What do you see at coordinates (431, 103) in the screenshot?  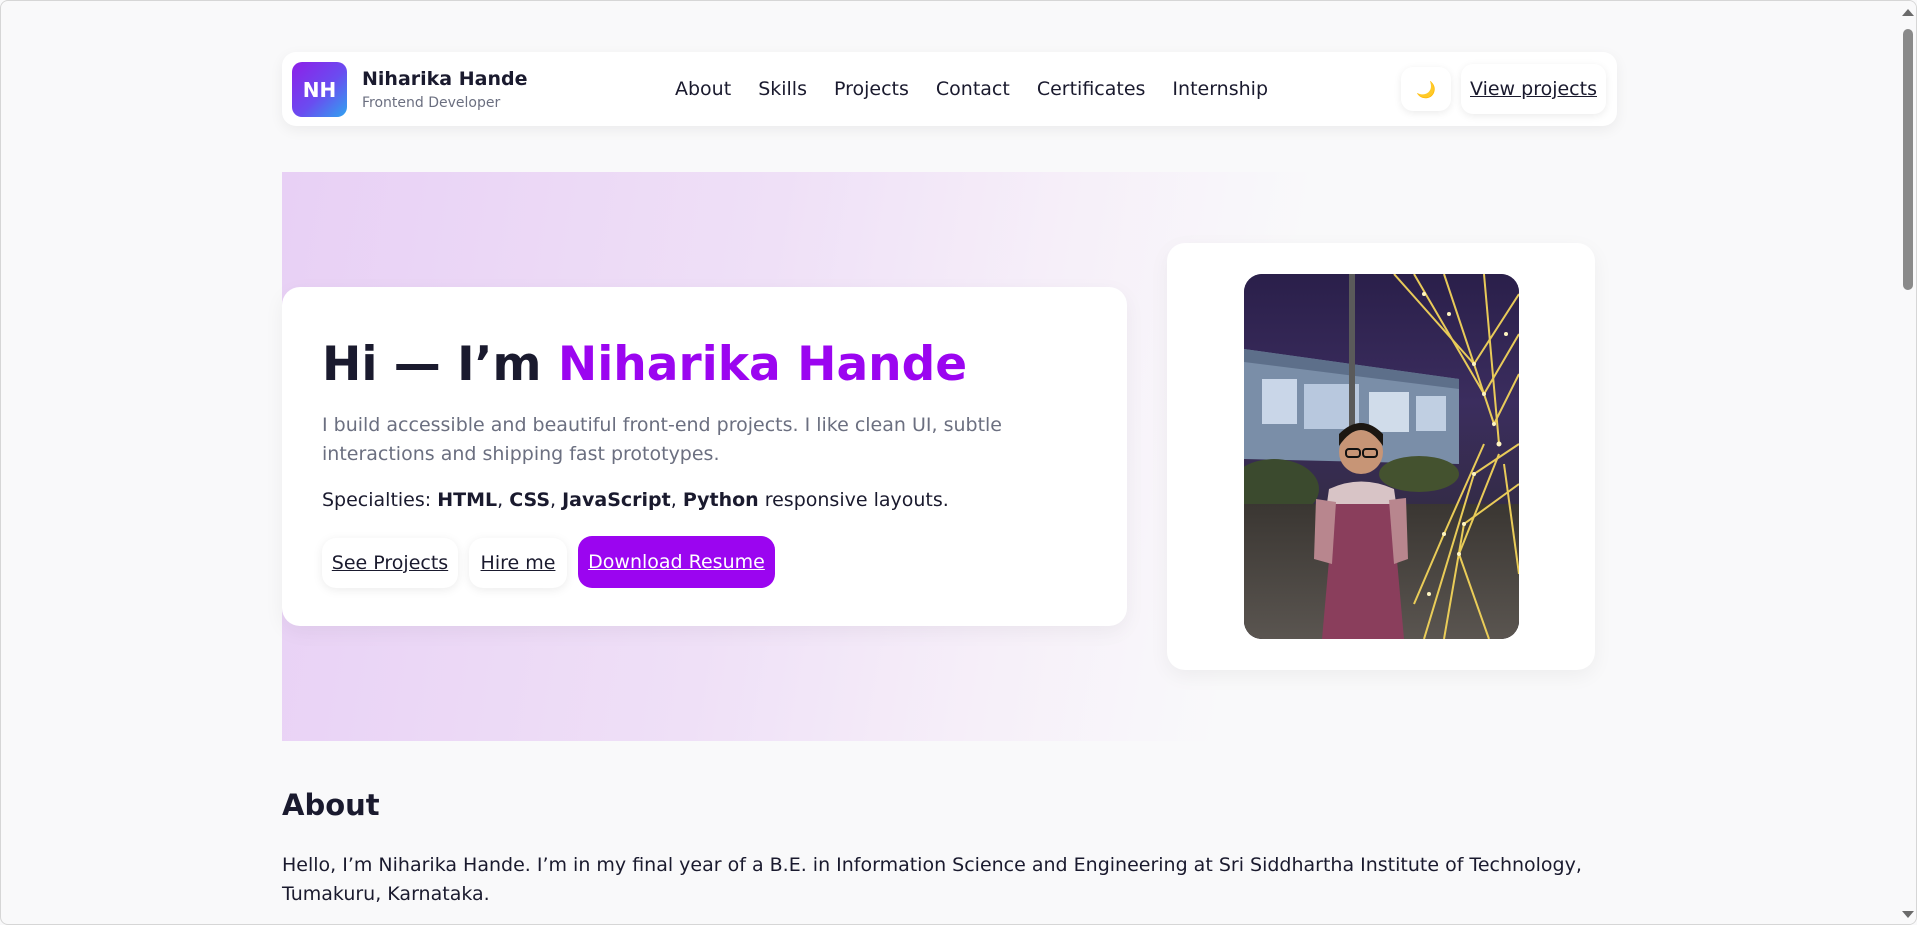 I see `brand-role: Frontend Developer` at bounding box center [431, 103].